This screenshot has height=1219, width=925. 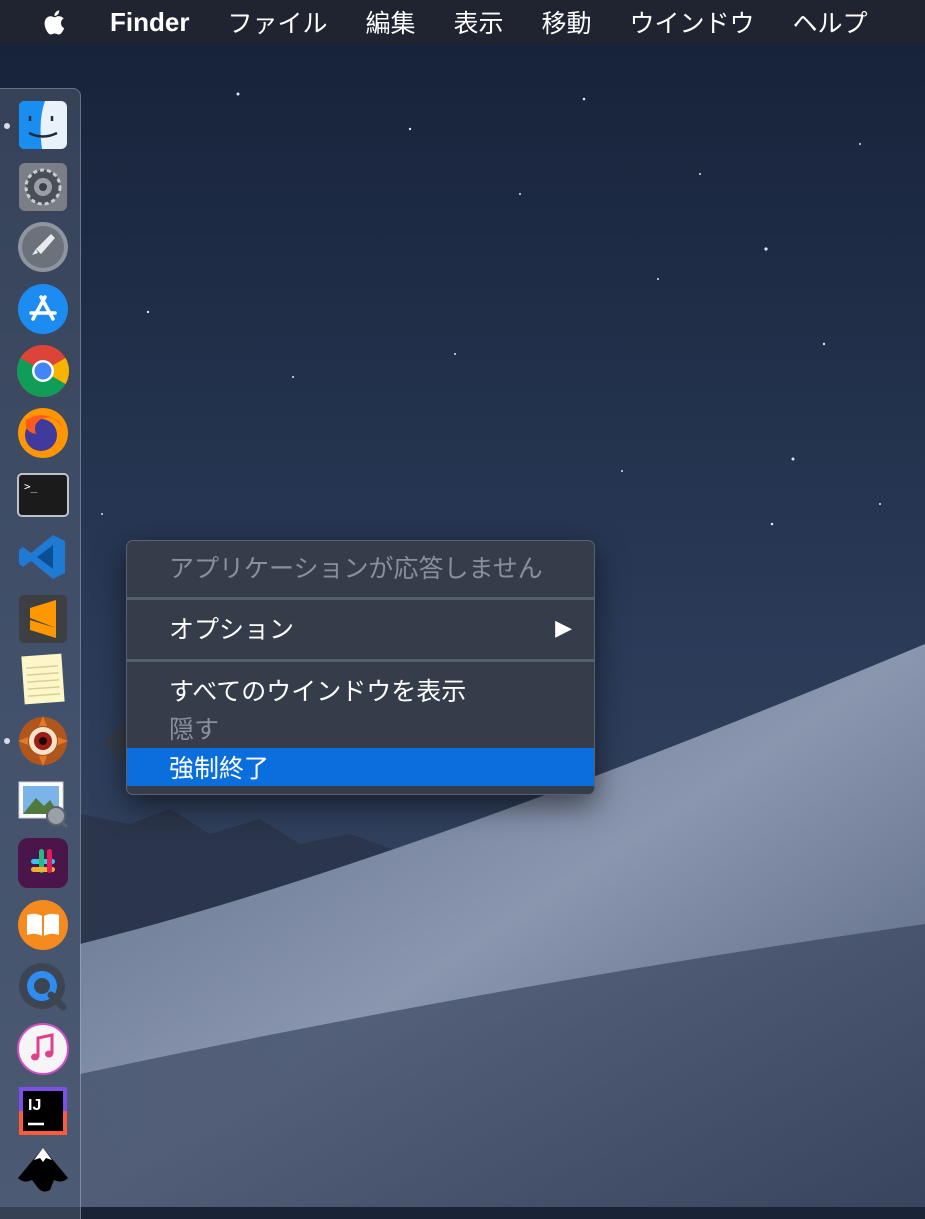 What do you see at coordinates (114, 742) in the screenshot?
I see `context-menu-pointer` at bounding box center [114, 742].